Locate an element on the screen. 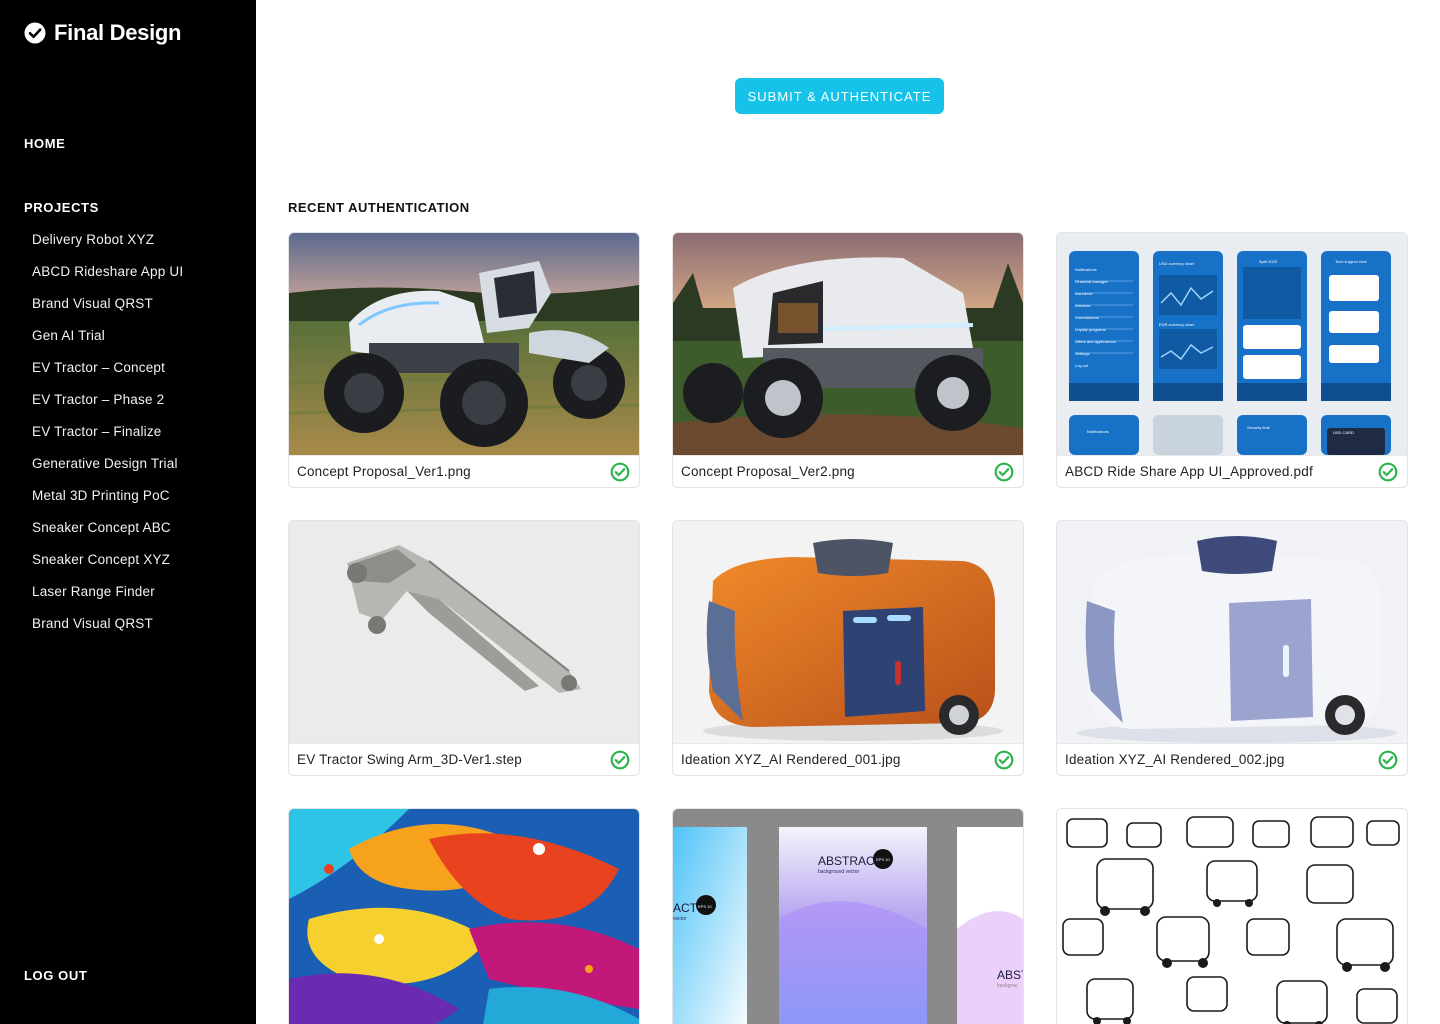 Image resolution: width=1440 pixels, height=1024 pixels. thumbnail-delivery-robot-orange is located at coordinates (848, 632).